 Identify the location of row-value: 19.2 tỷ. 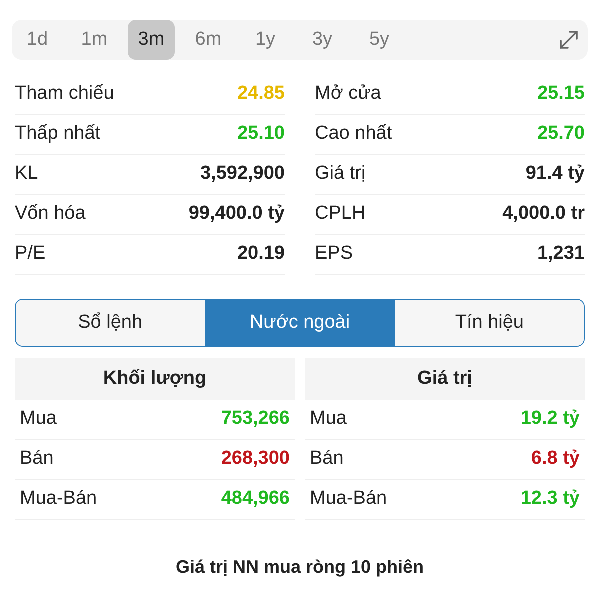
(550, 419).